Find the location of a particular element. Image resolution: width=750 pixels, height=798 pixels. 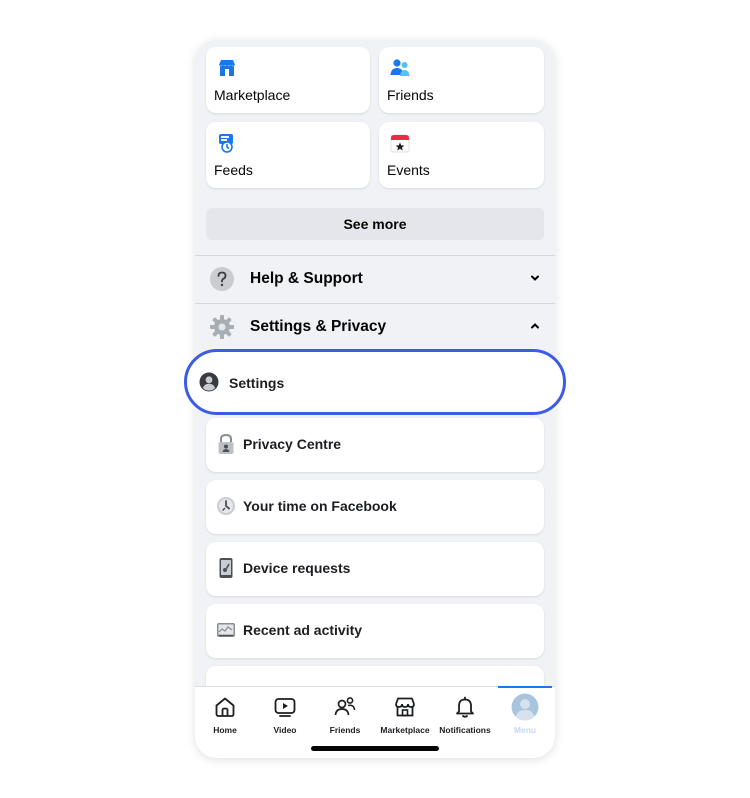

section-label: Help & Support is located at coordinates (306, 278).